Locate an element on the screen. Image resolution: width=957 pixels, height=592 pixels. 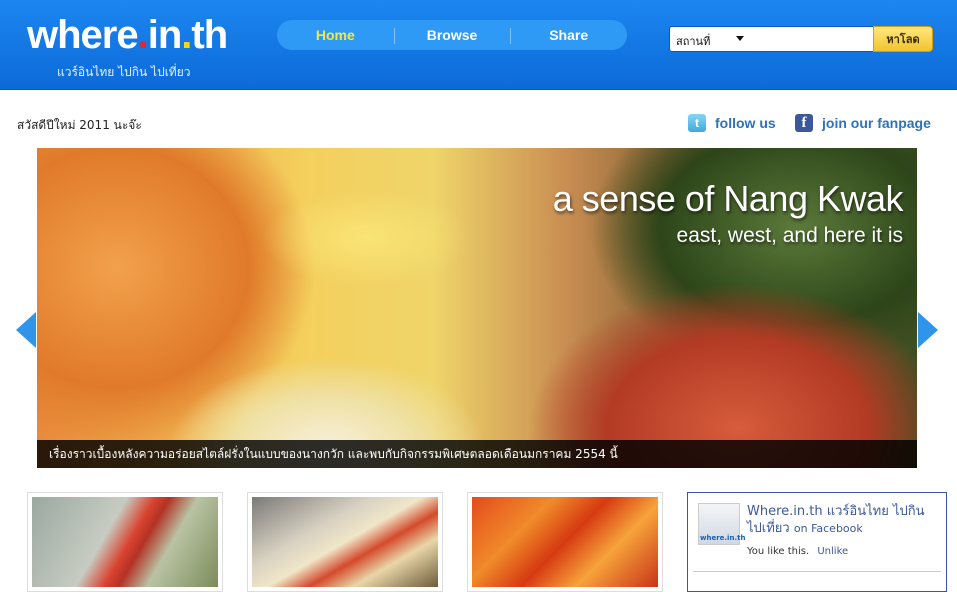
twitter-follow-link: t follow us is located at coordinates (732, 123).